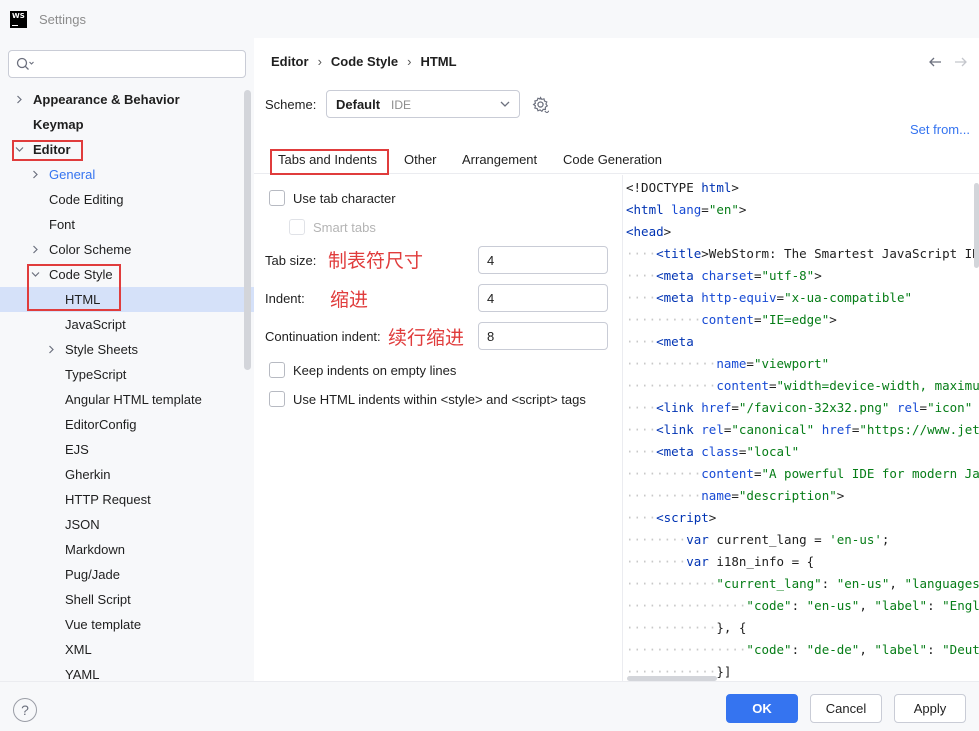  Describe the element at coordinates (297, 227) in the screenshot. I see `smart-tabs-checkbox` at that location.